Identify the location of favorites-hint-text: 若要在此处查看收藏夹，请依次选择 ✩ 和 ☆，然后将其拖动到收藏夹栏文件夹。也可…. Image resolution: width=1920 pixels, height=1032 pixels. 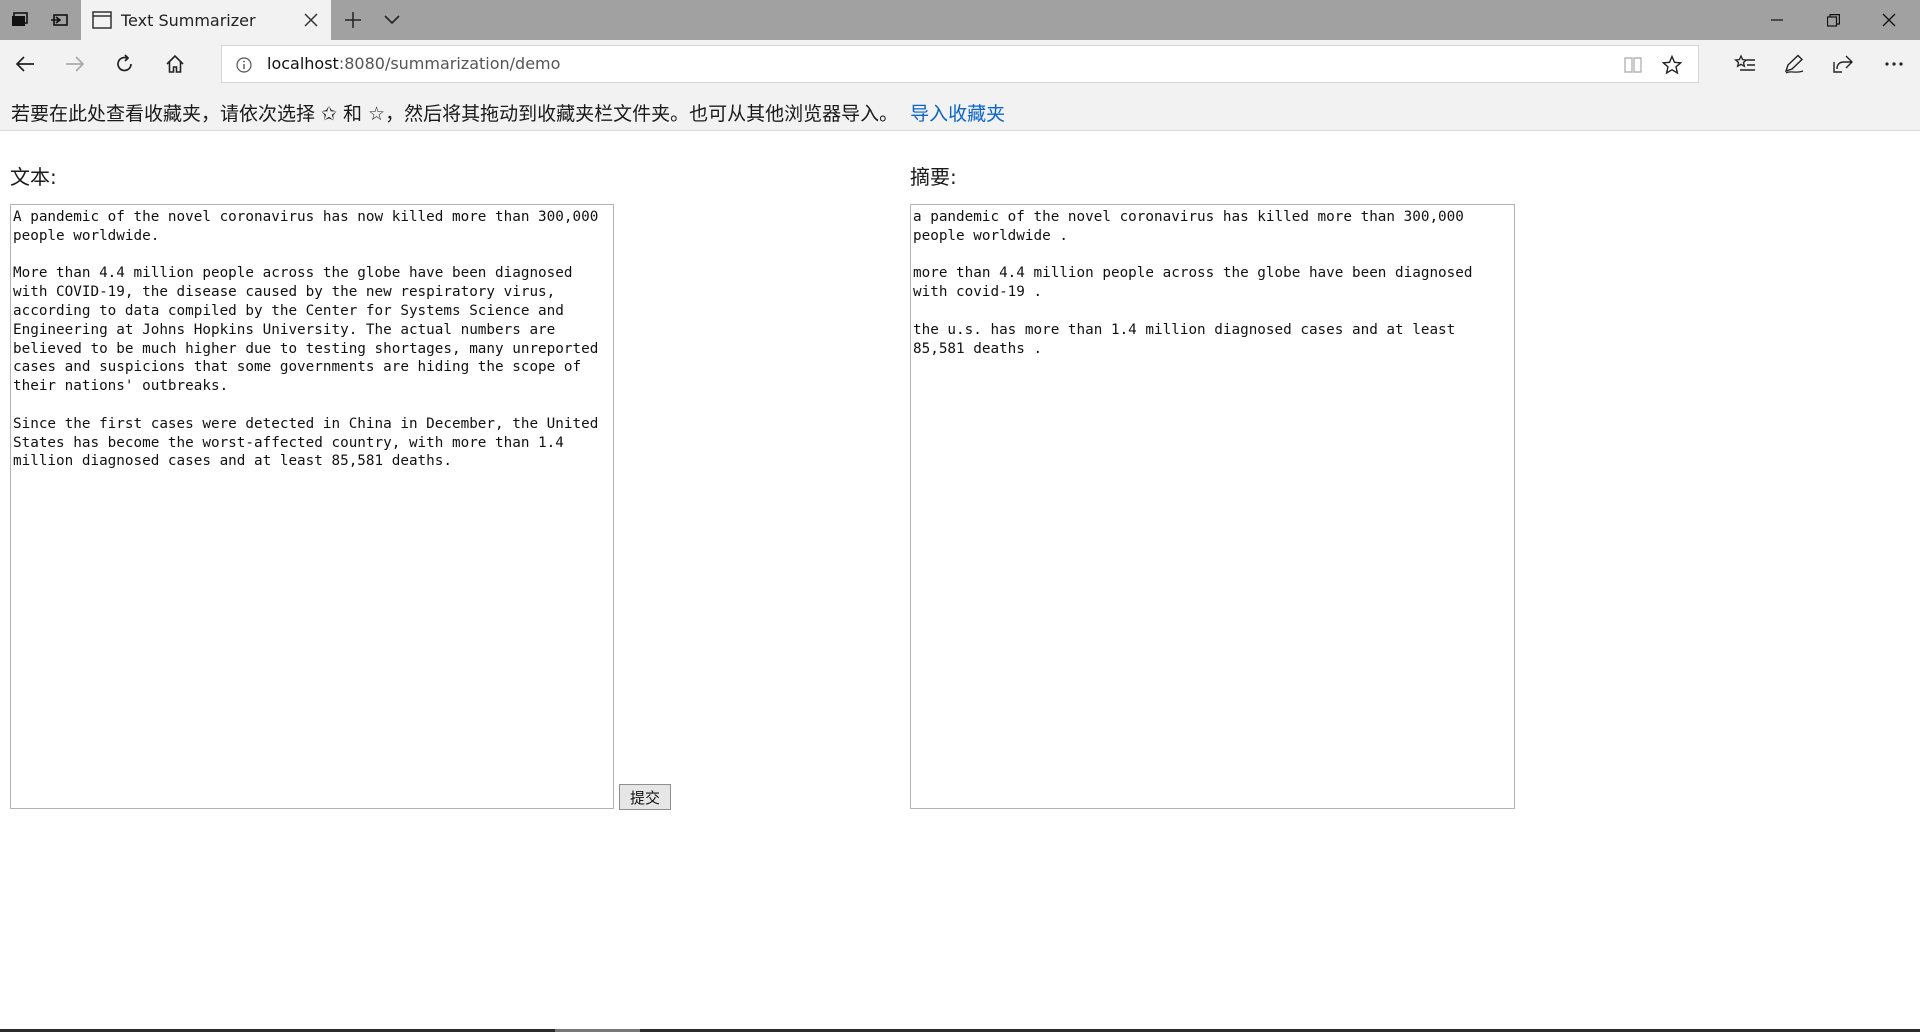
(455, 114).